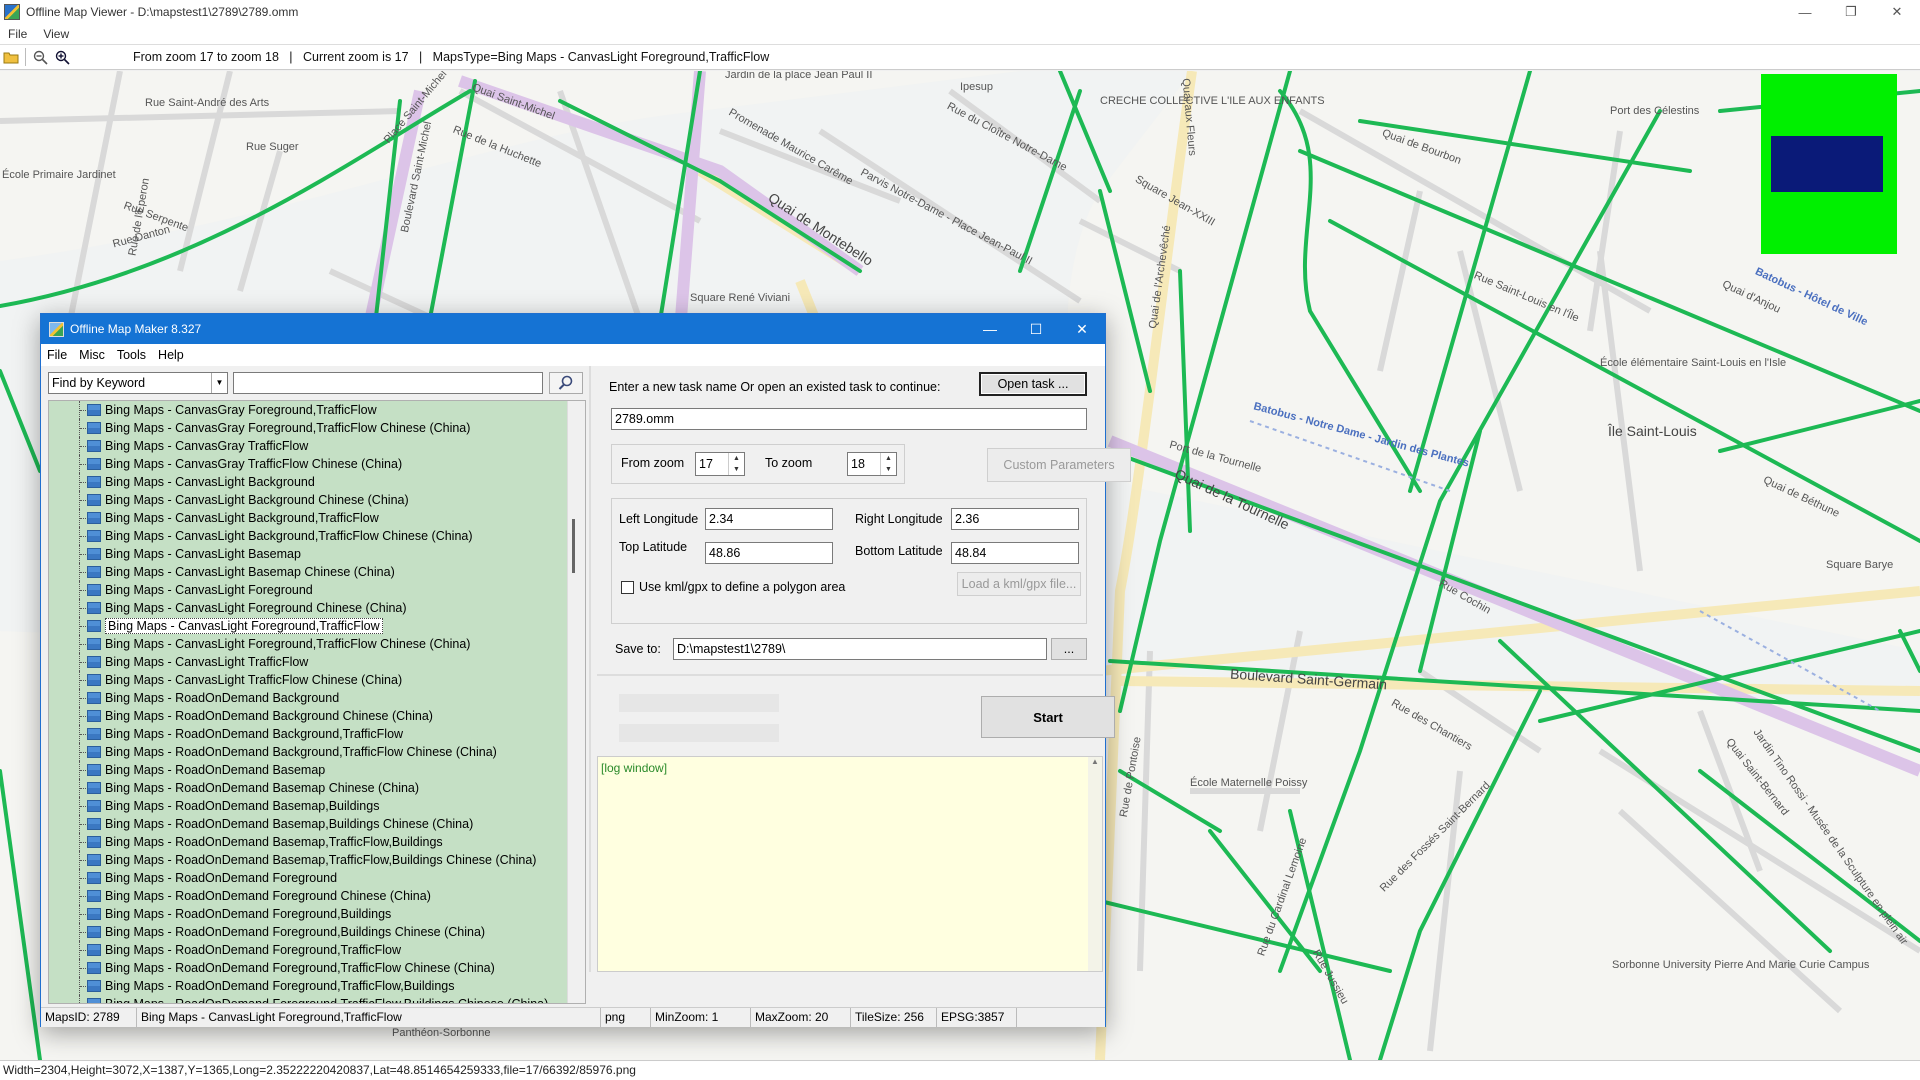  I want to click on tree-item: Bing Maps - CanvasLight TrafficFlow, so click(309, 662).